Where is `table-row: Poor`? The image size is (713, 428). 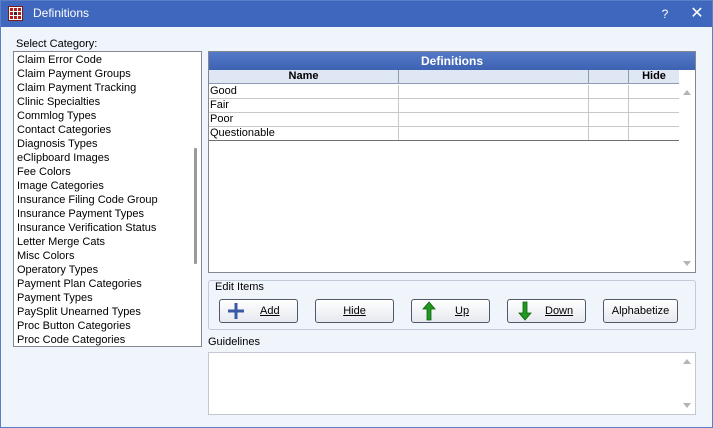
table-row: Poor is located at coordinates (444, 120).